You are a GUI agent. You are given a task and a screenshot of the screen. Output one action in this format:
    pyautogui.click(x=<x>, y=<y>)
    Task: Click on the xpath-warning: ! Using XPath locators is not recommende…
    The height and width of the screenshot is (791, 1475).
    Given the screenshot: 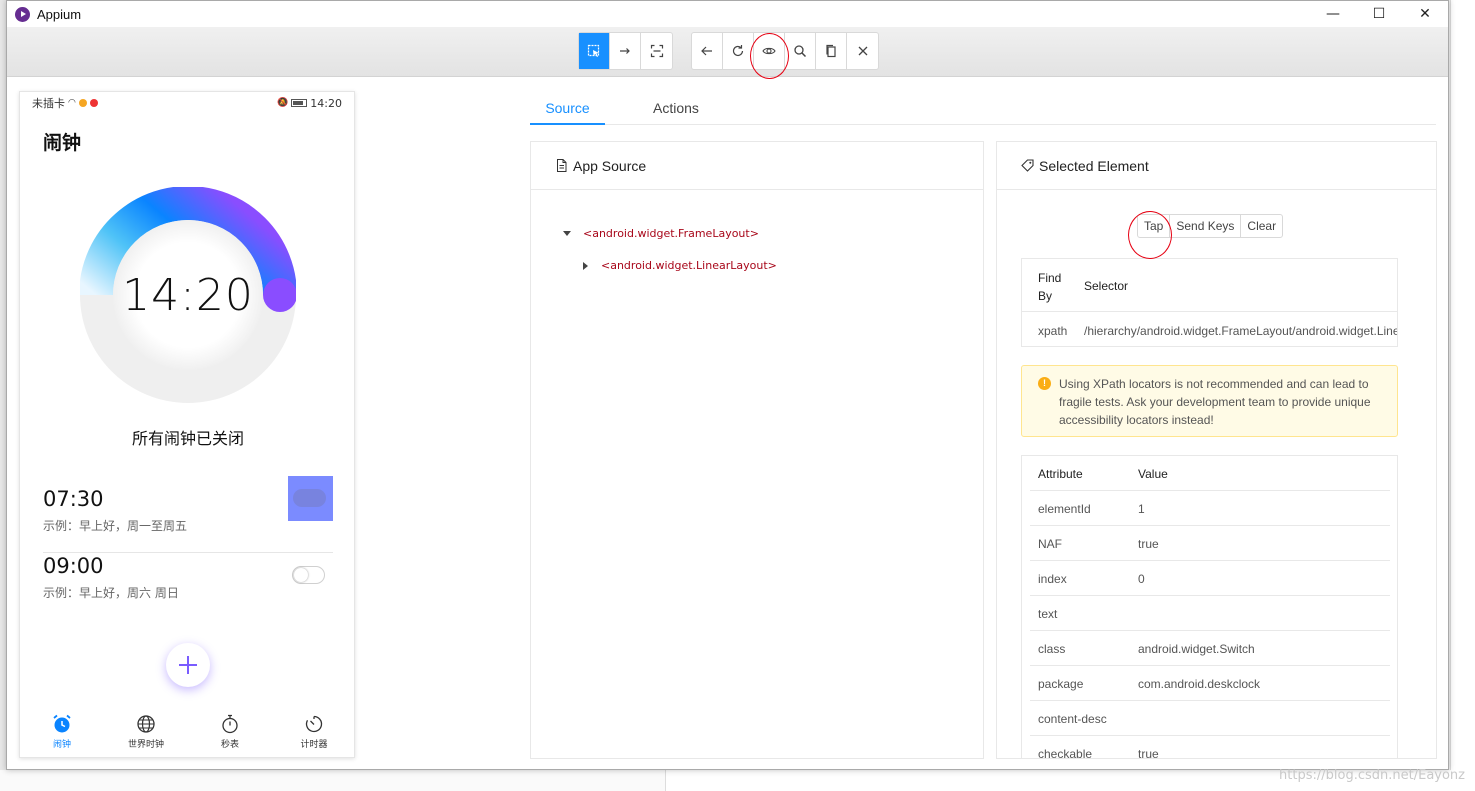 What is the action you would take?
    pyautogui.click(x=1209, y=401)
    